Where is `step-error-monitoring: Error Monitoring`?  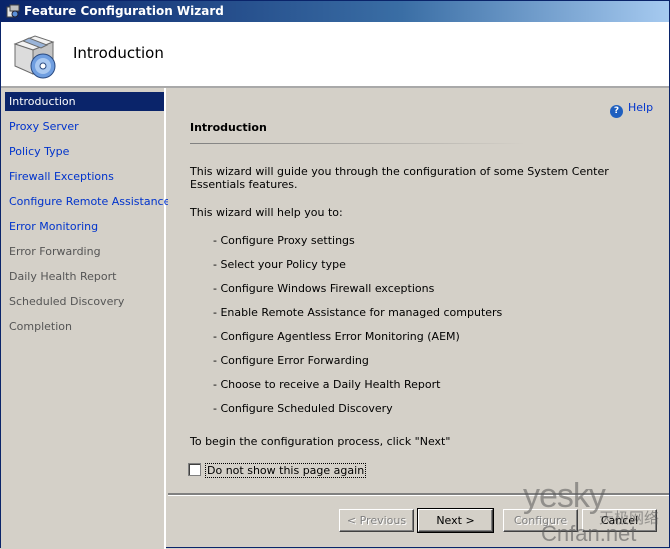 step-error-monitoring: Error Monitoring is located at coordinates (84, 226).